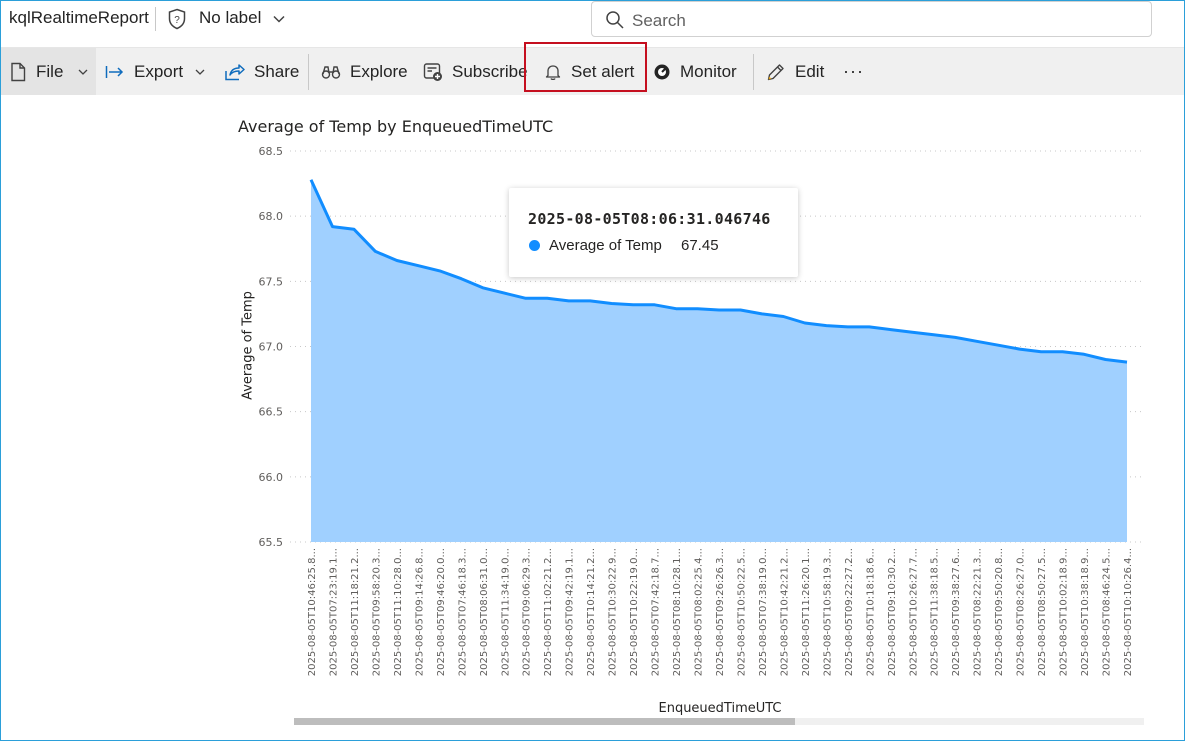 The height and width of the screenshot is (741, 1185). Describe the element at coordinates (271, 347) in the screenshot. I see `y-tick-label: 67.0` at that location.